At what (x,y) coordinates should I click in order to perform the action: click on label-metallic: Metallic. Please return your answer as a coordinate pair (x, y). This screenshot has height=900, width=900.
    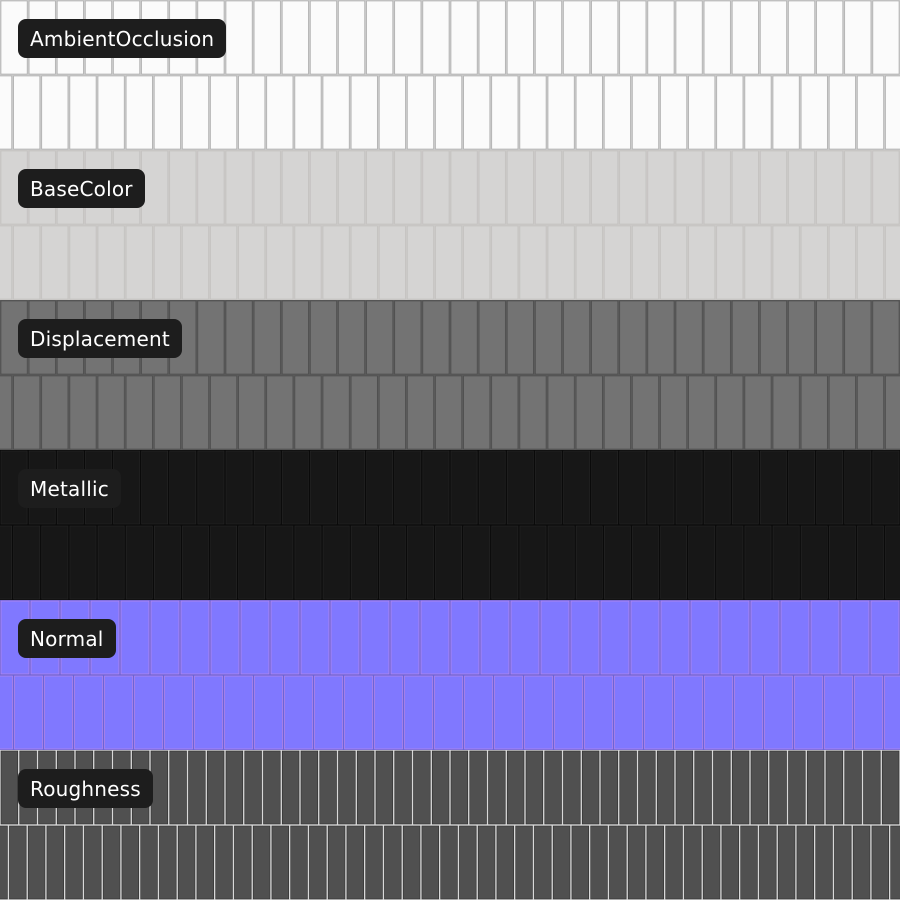
    Looking at the image, I should click on (69, 488).